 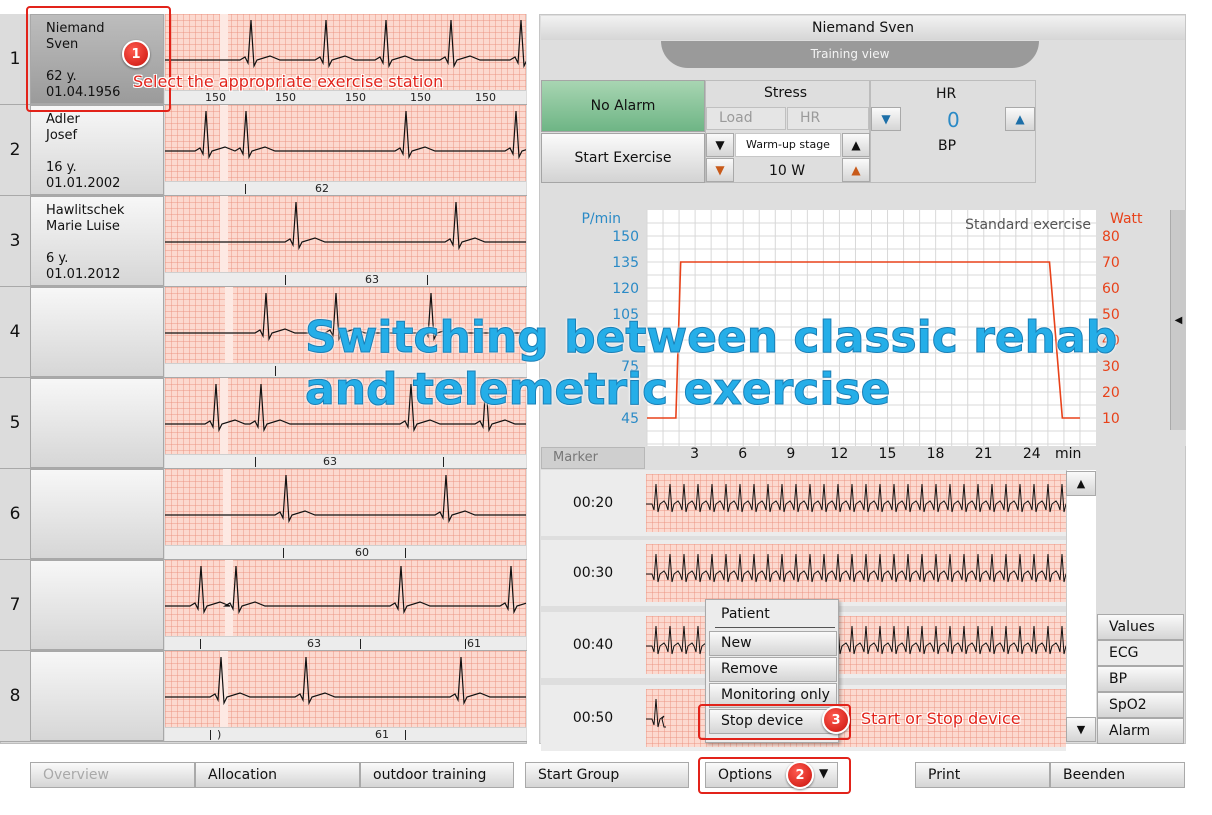 I want to click on marker-button: Marker, so click(x=593, y=458).